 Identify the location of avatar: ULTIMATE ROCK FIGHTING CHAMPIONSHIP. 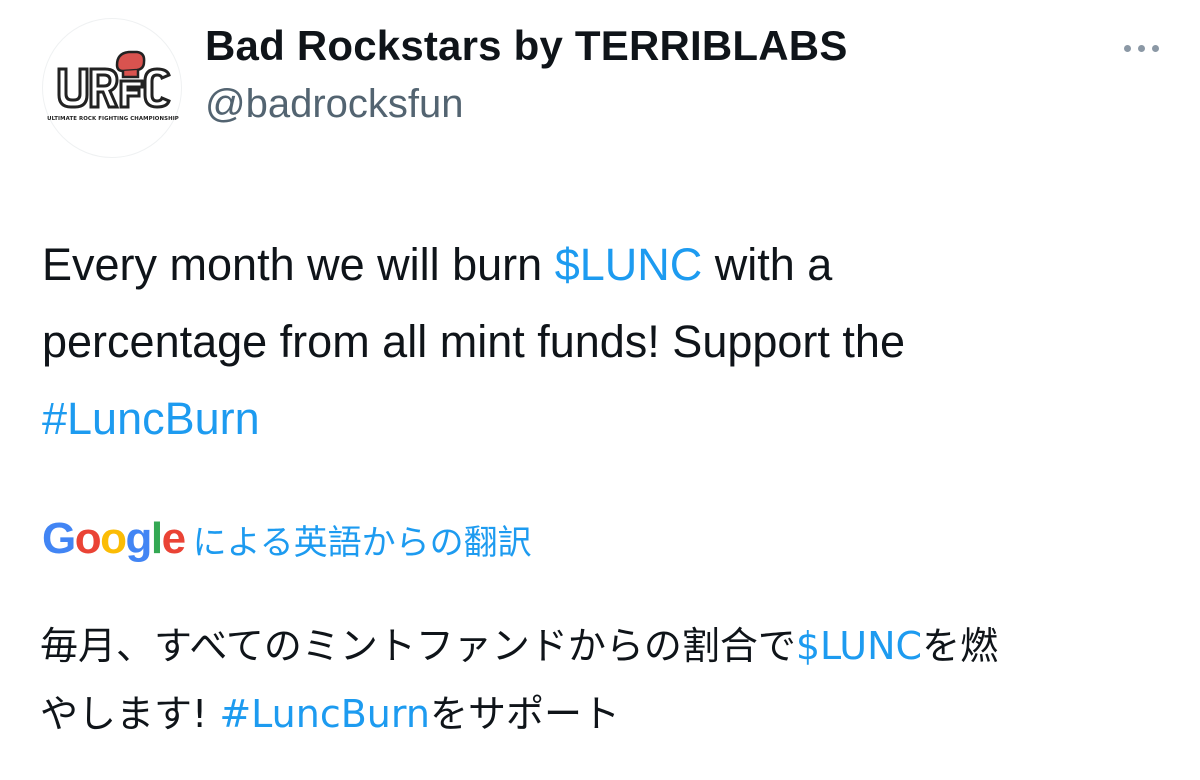
(112, 88).